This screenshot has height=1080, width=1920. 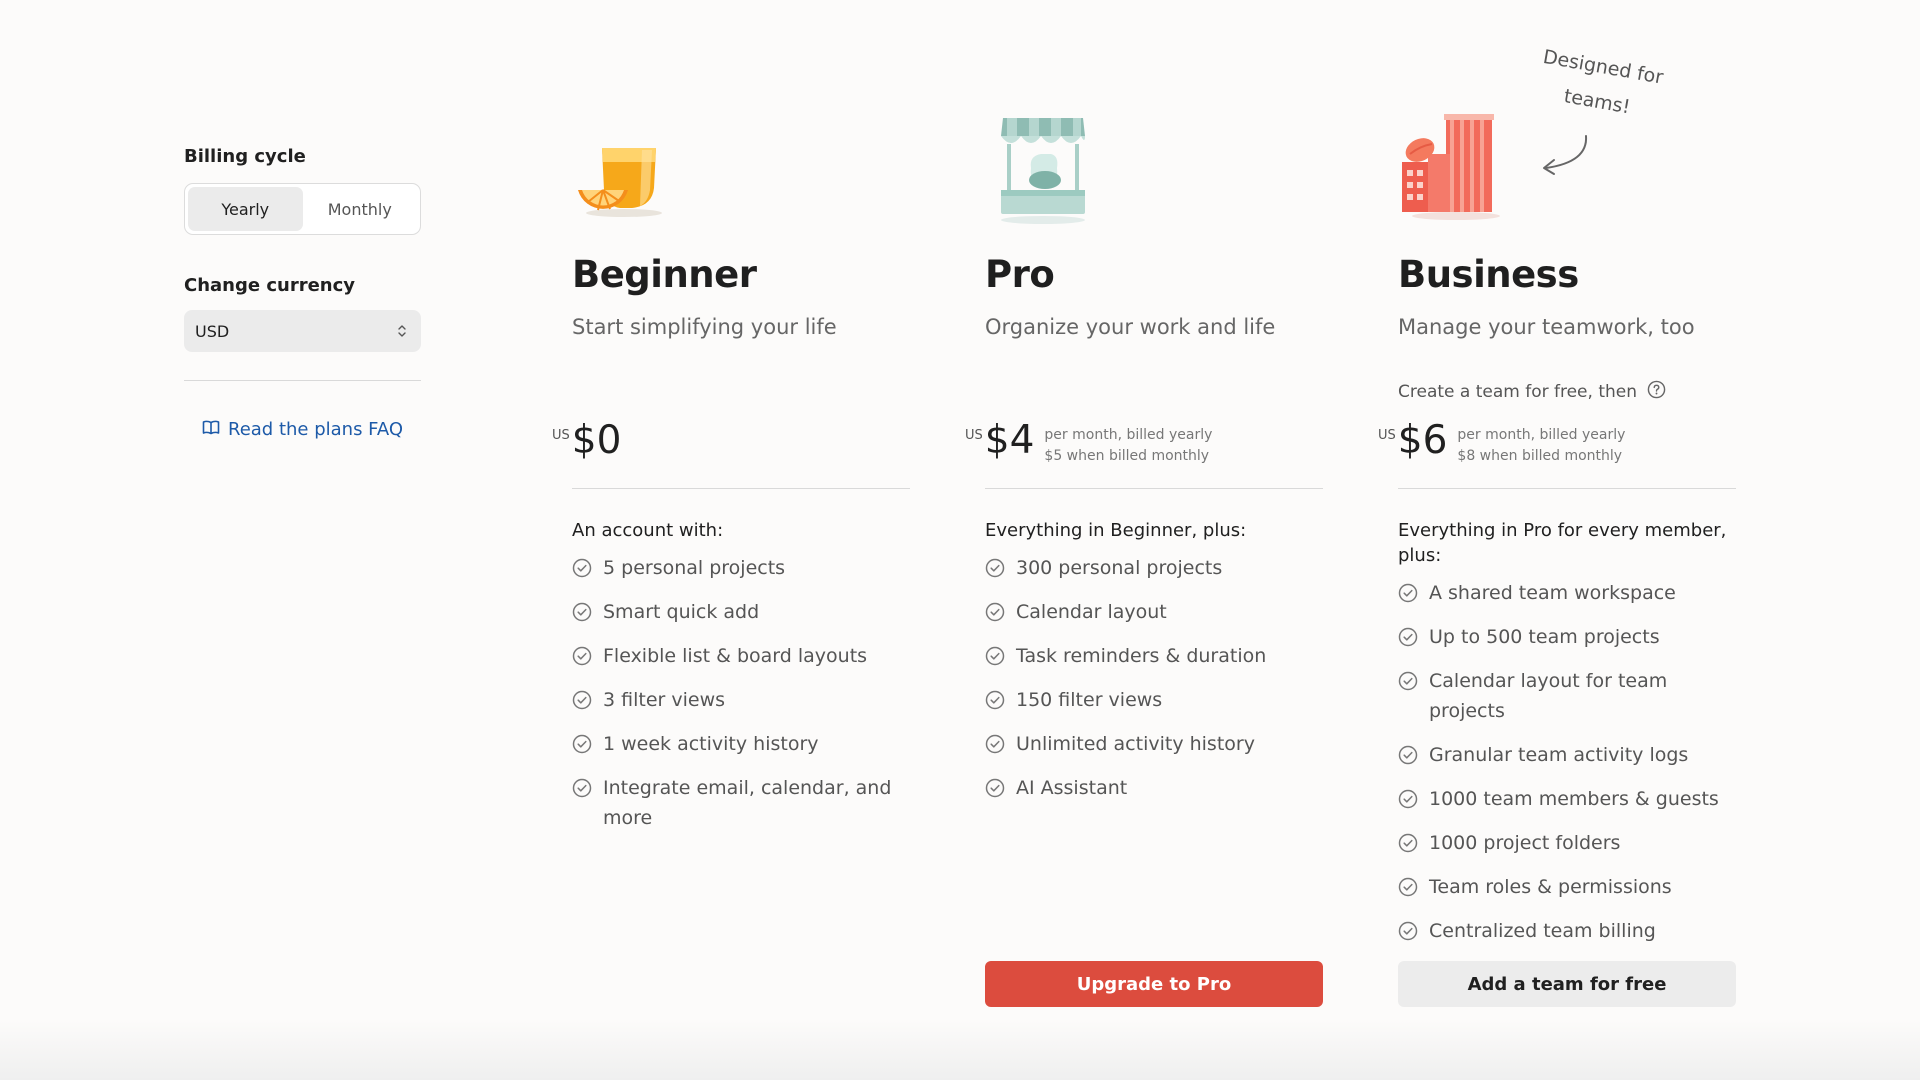 I want to click on team-free-note: Create a team for free, then, so click(x=1532, y=392).